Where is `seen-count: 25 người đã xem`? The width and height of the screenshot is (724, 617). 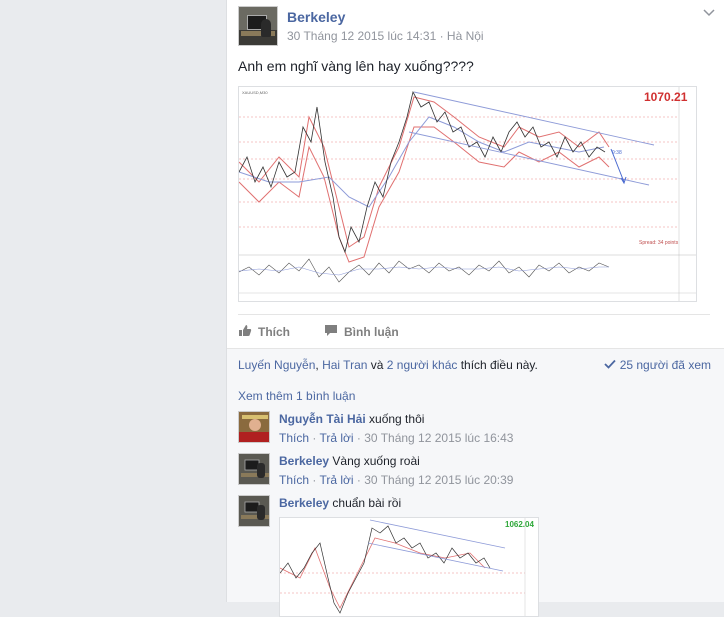 seen-count: 25 người đã xem is located at coordinates (657, 365).